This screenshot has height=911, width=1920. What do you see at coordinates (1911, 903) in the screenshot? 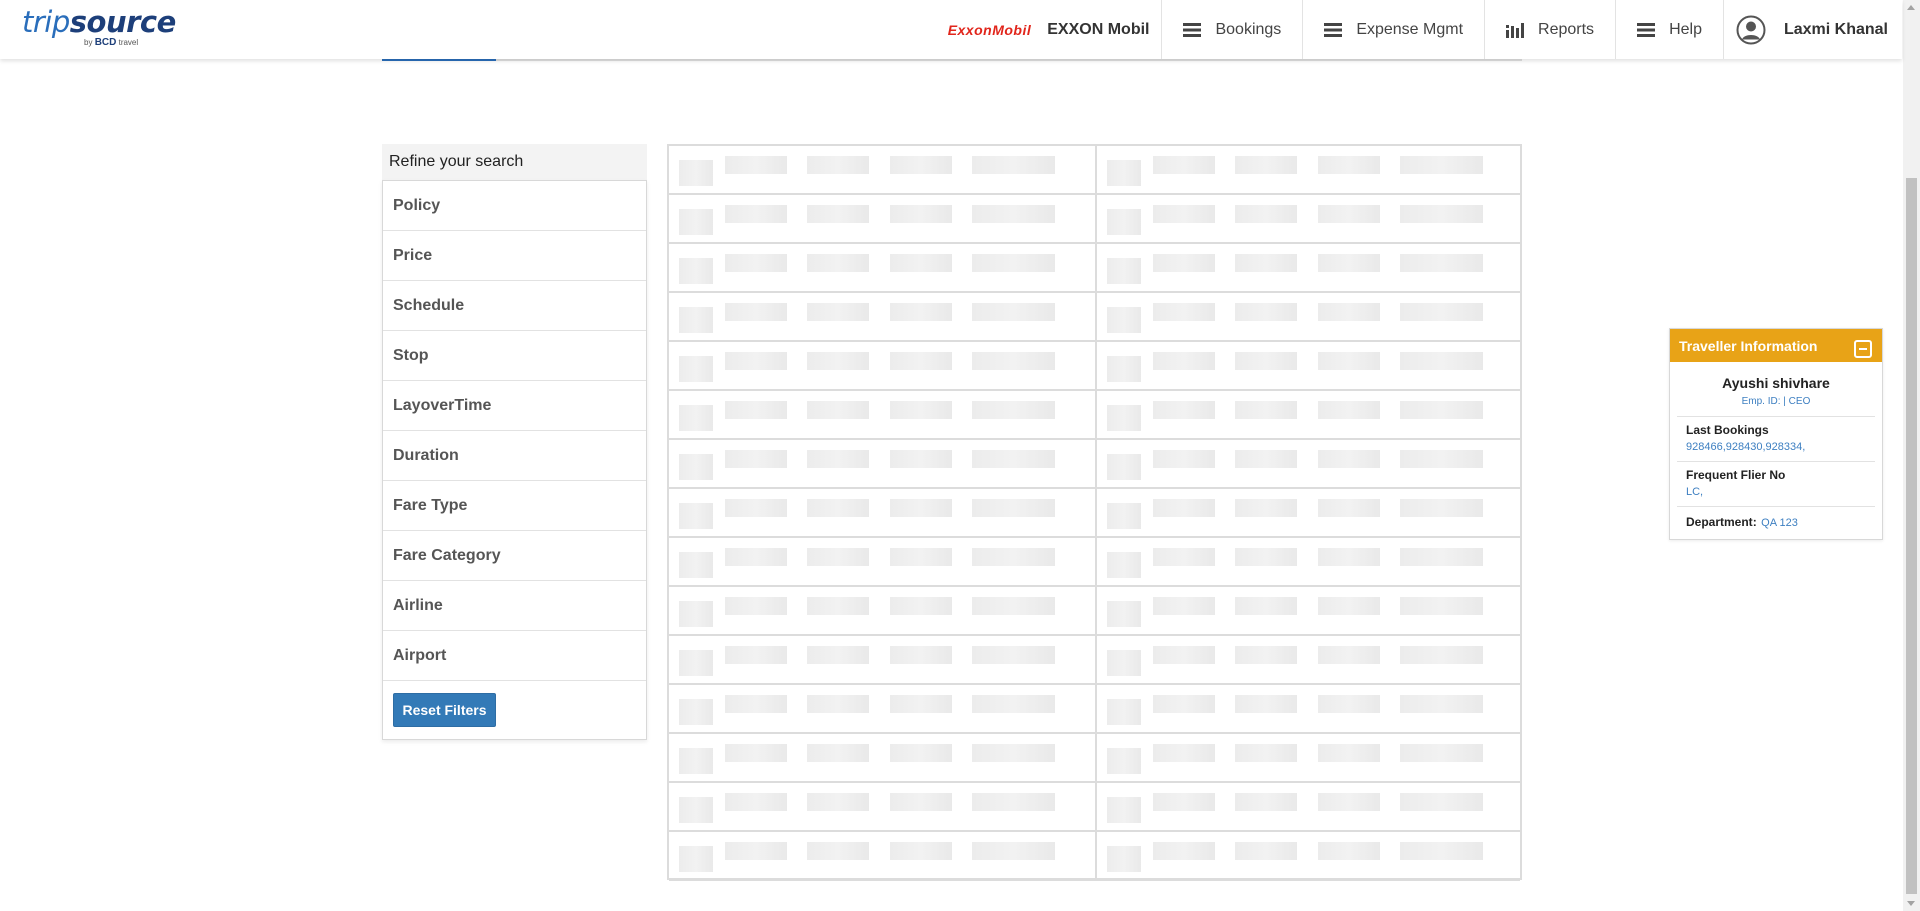
I see `scroll-down-arrow-icon` at bounding box center [1911, 903].